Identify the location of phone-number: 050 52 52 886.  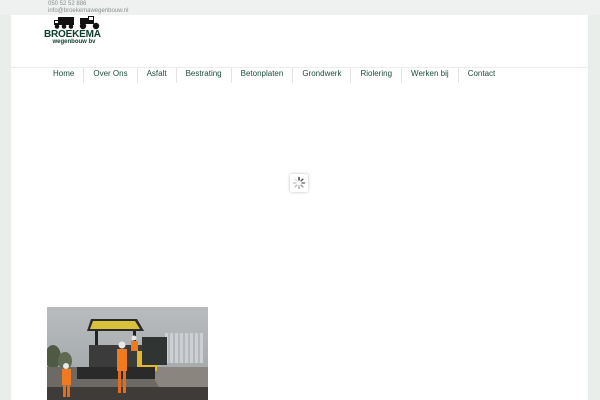
(67, 4).